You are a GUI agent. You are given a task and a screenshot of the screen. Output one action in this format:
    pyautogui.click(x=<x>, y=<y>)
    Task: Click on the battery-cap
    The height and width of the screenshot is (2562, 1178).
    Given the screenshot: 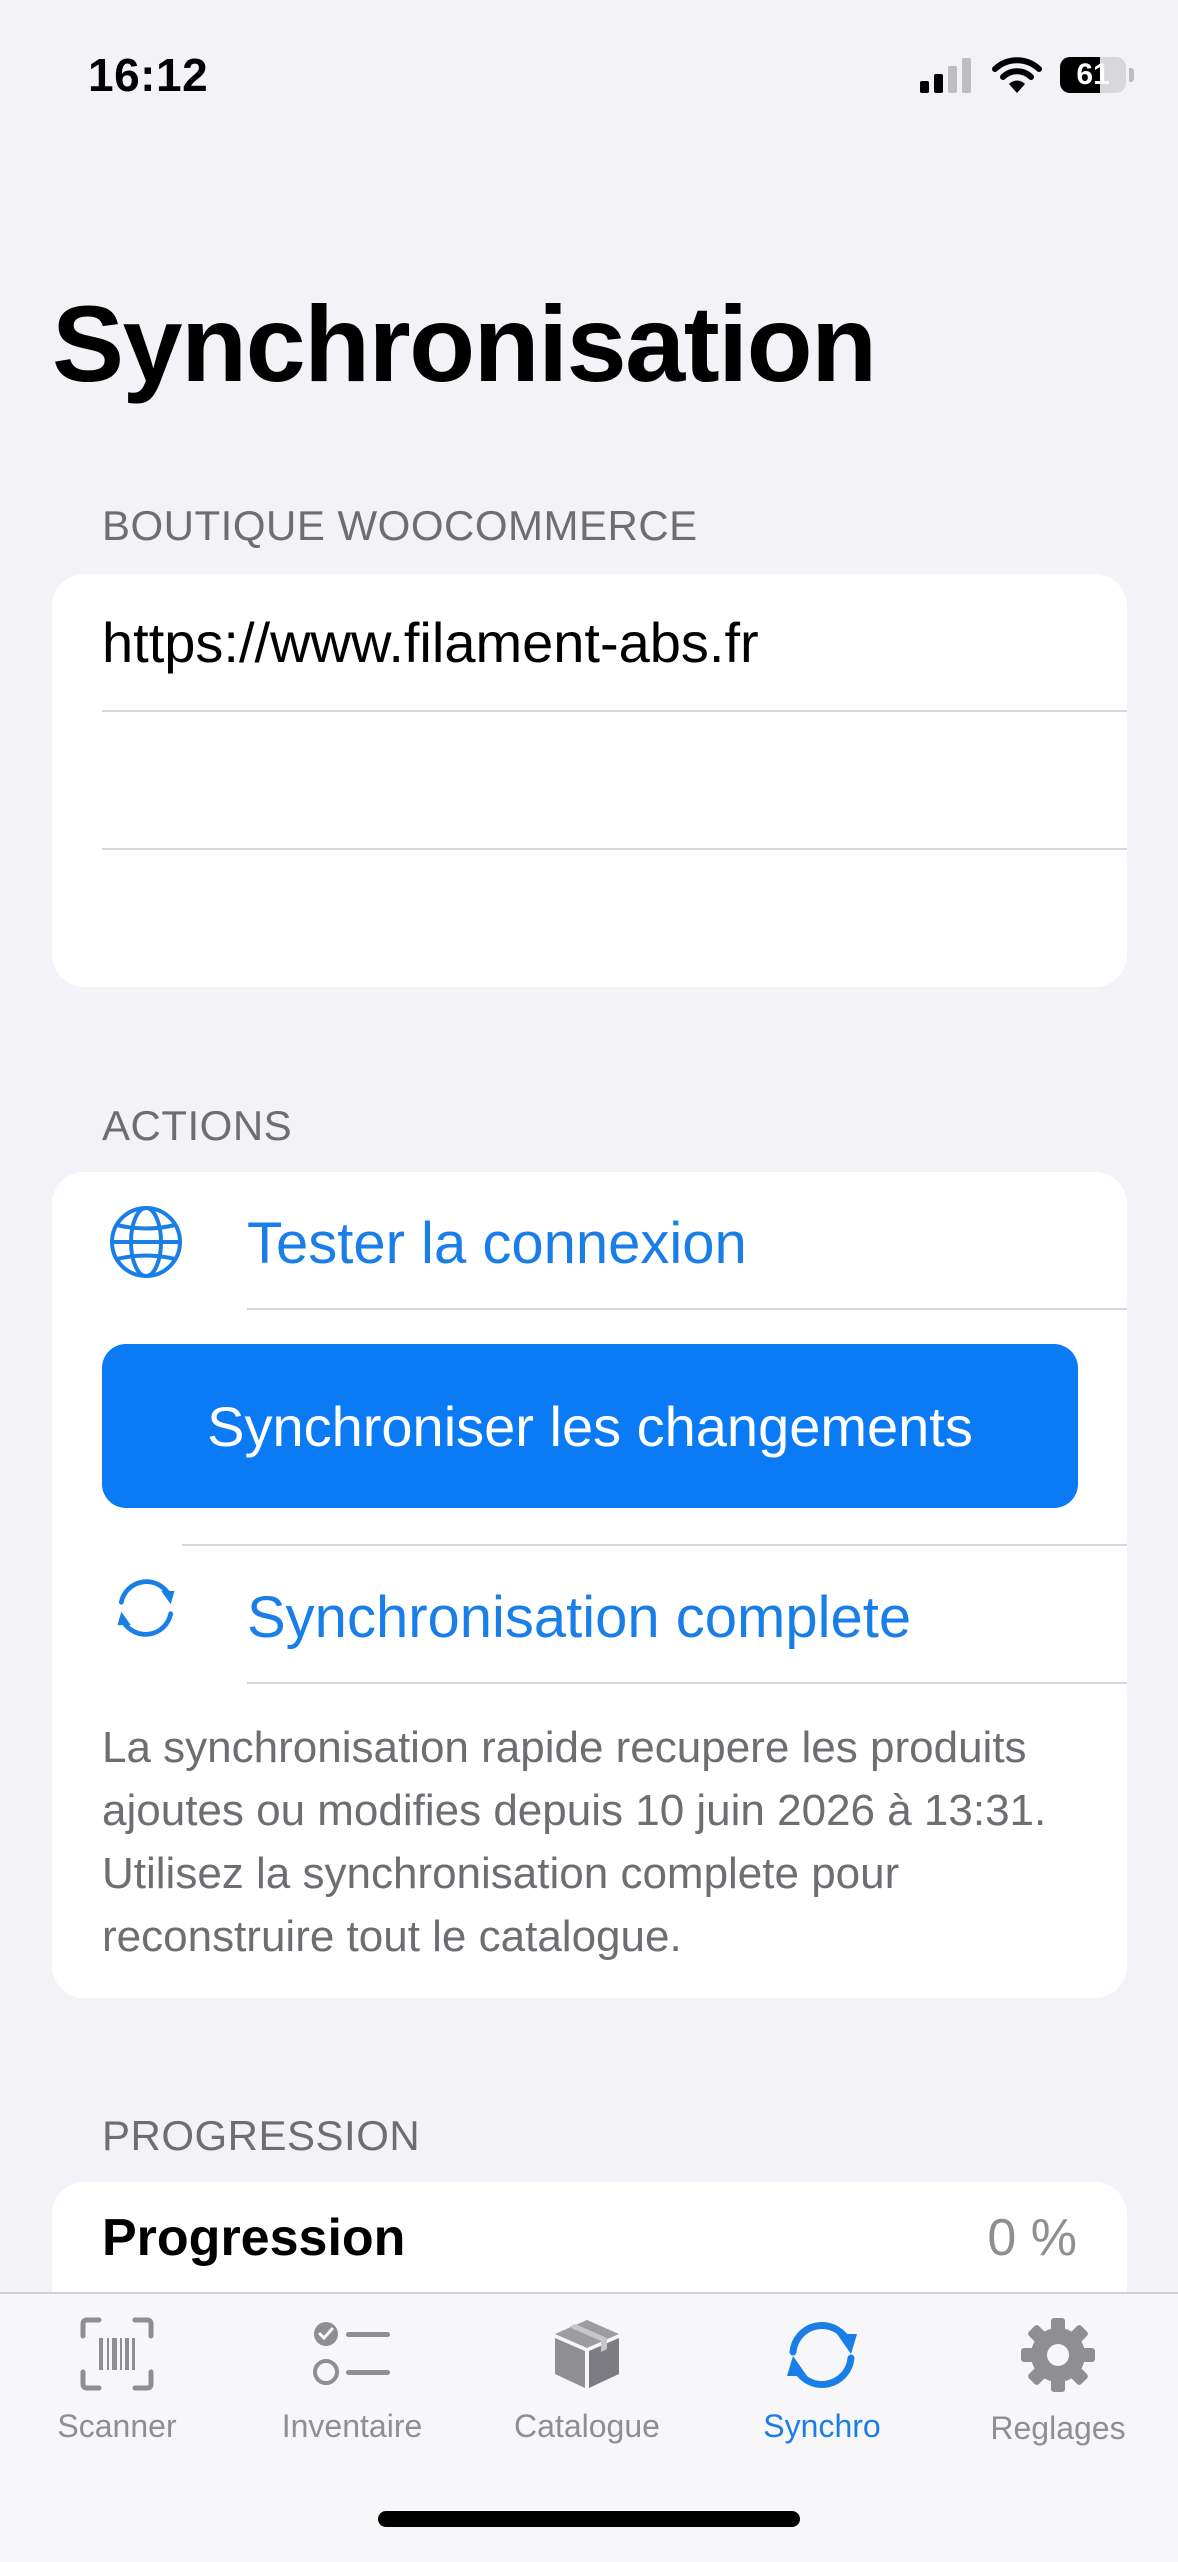 What is the action you would take?
    pyautogui.click(x=1131, y=75)
    